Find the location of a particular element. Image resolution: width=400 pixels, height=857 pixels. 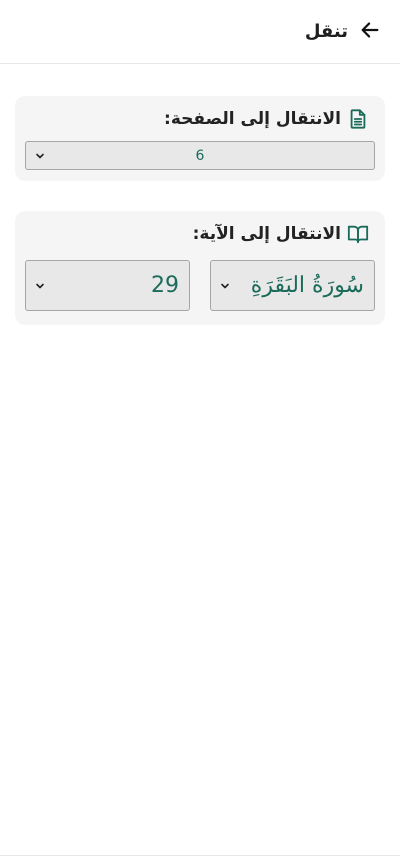

page-select: 6 is located at coordinates (200, 155).